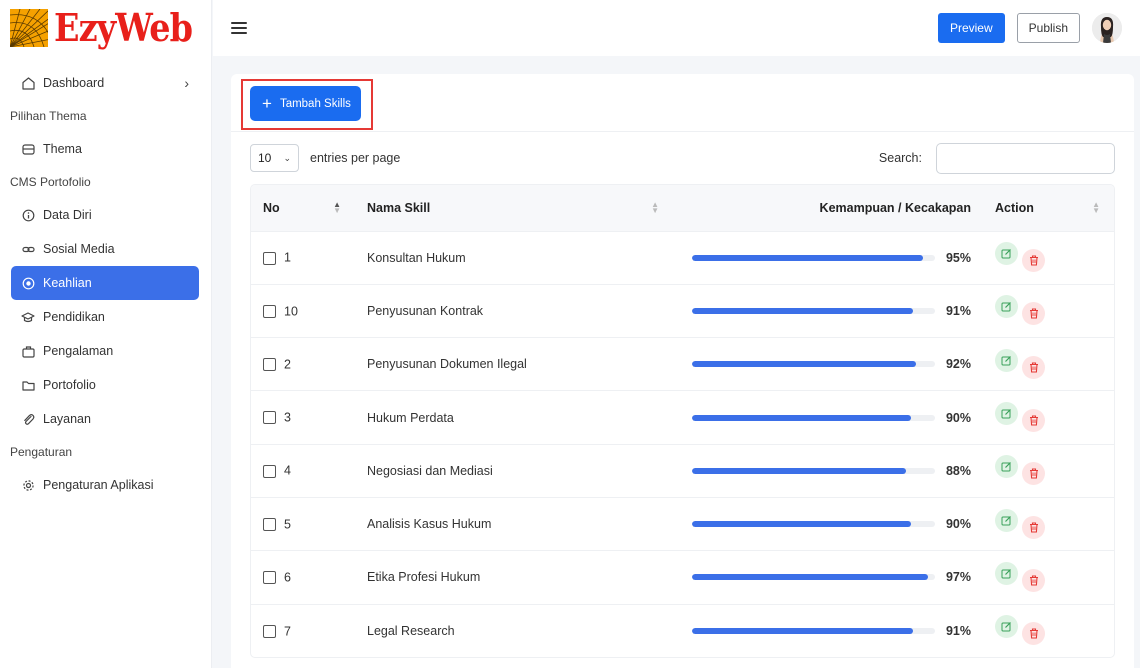 The image size is (1140, 668). I want to click on percent-label: 91%, so click(958, 310).